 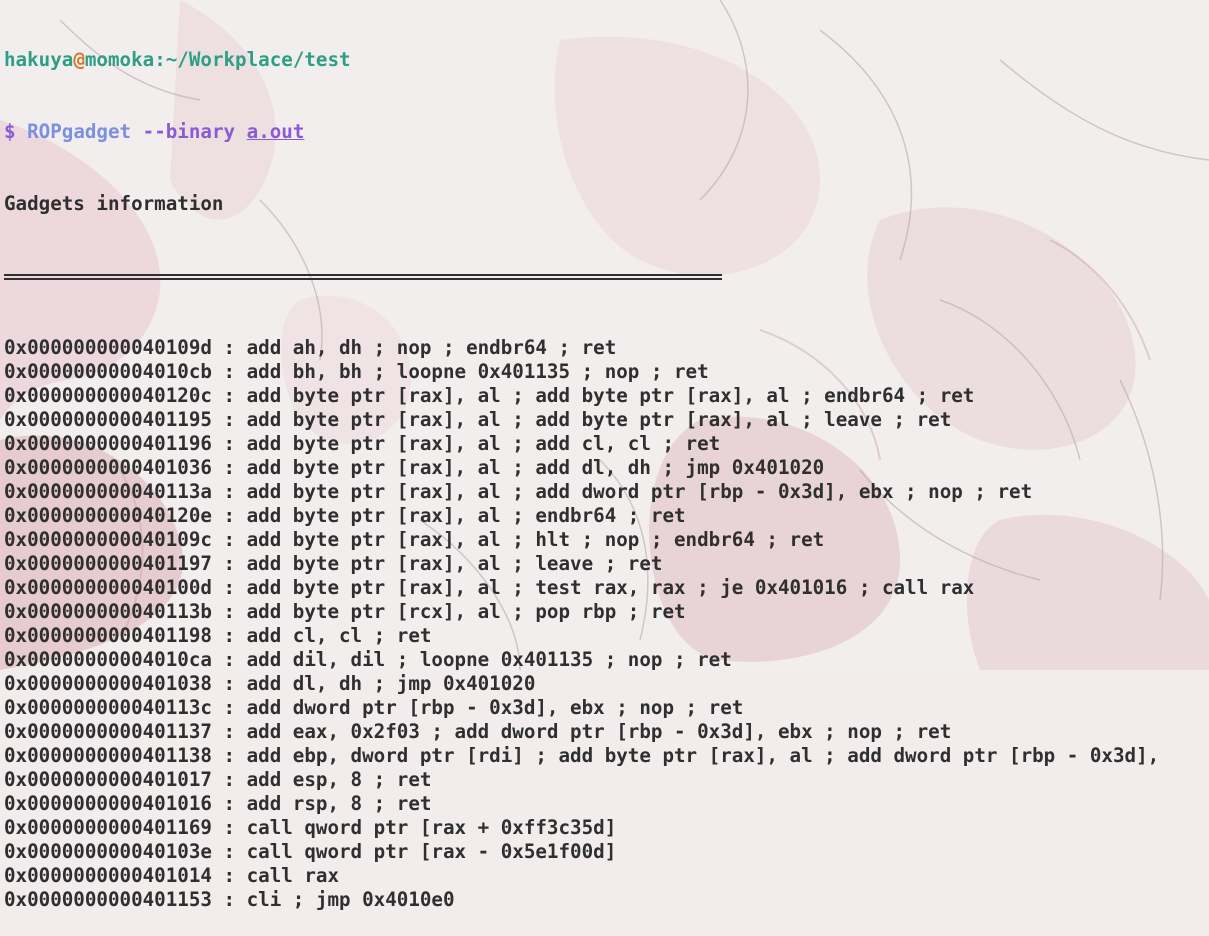 What do you see at coordinates (606, 60) in the screenshot?
I see `shell-prompt: hakuya@momoka:~/Workplace/test` at bounding box center [606, 60].